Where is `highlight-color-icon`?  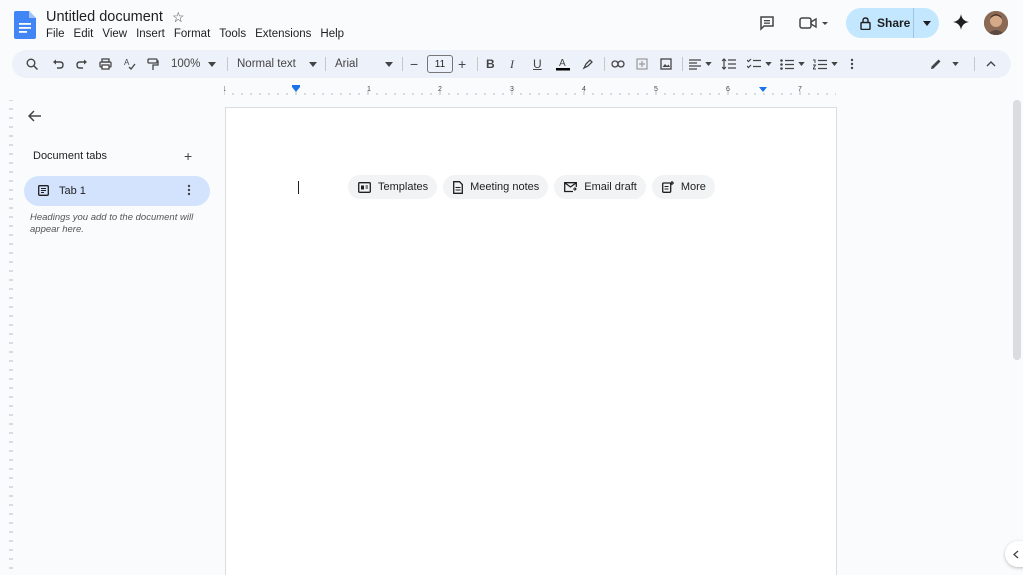 highlight-color-icon is located at coordinates (588, 64).